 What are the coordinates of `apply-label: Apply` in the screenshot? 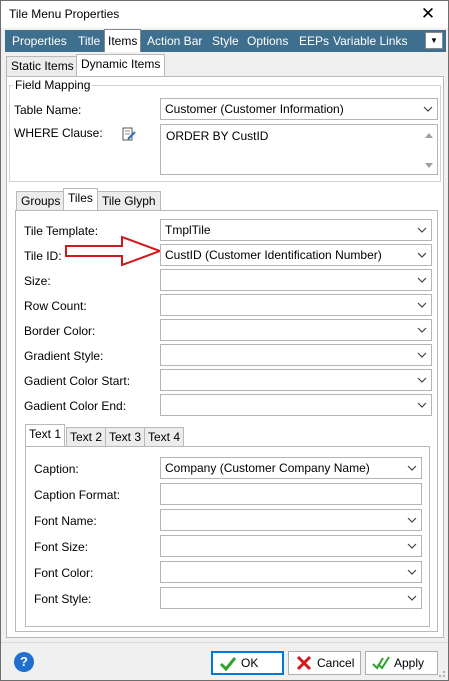 It's located at (409, 663).